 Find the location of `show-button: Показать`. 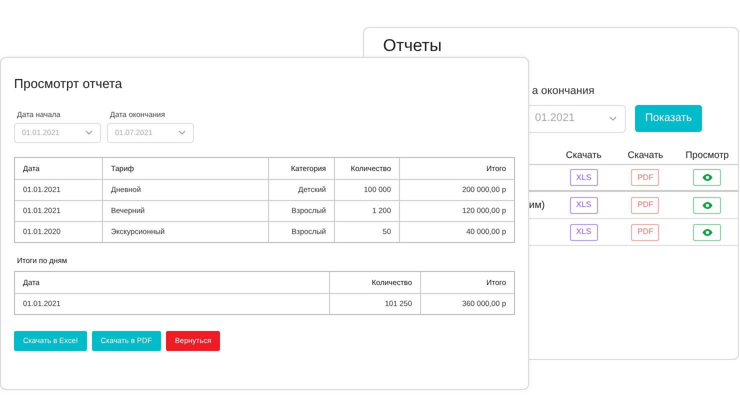

show-button: Показать is located at coordinates (668, 118).